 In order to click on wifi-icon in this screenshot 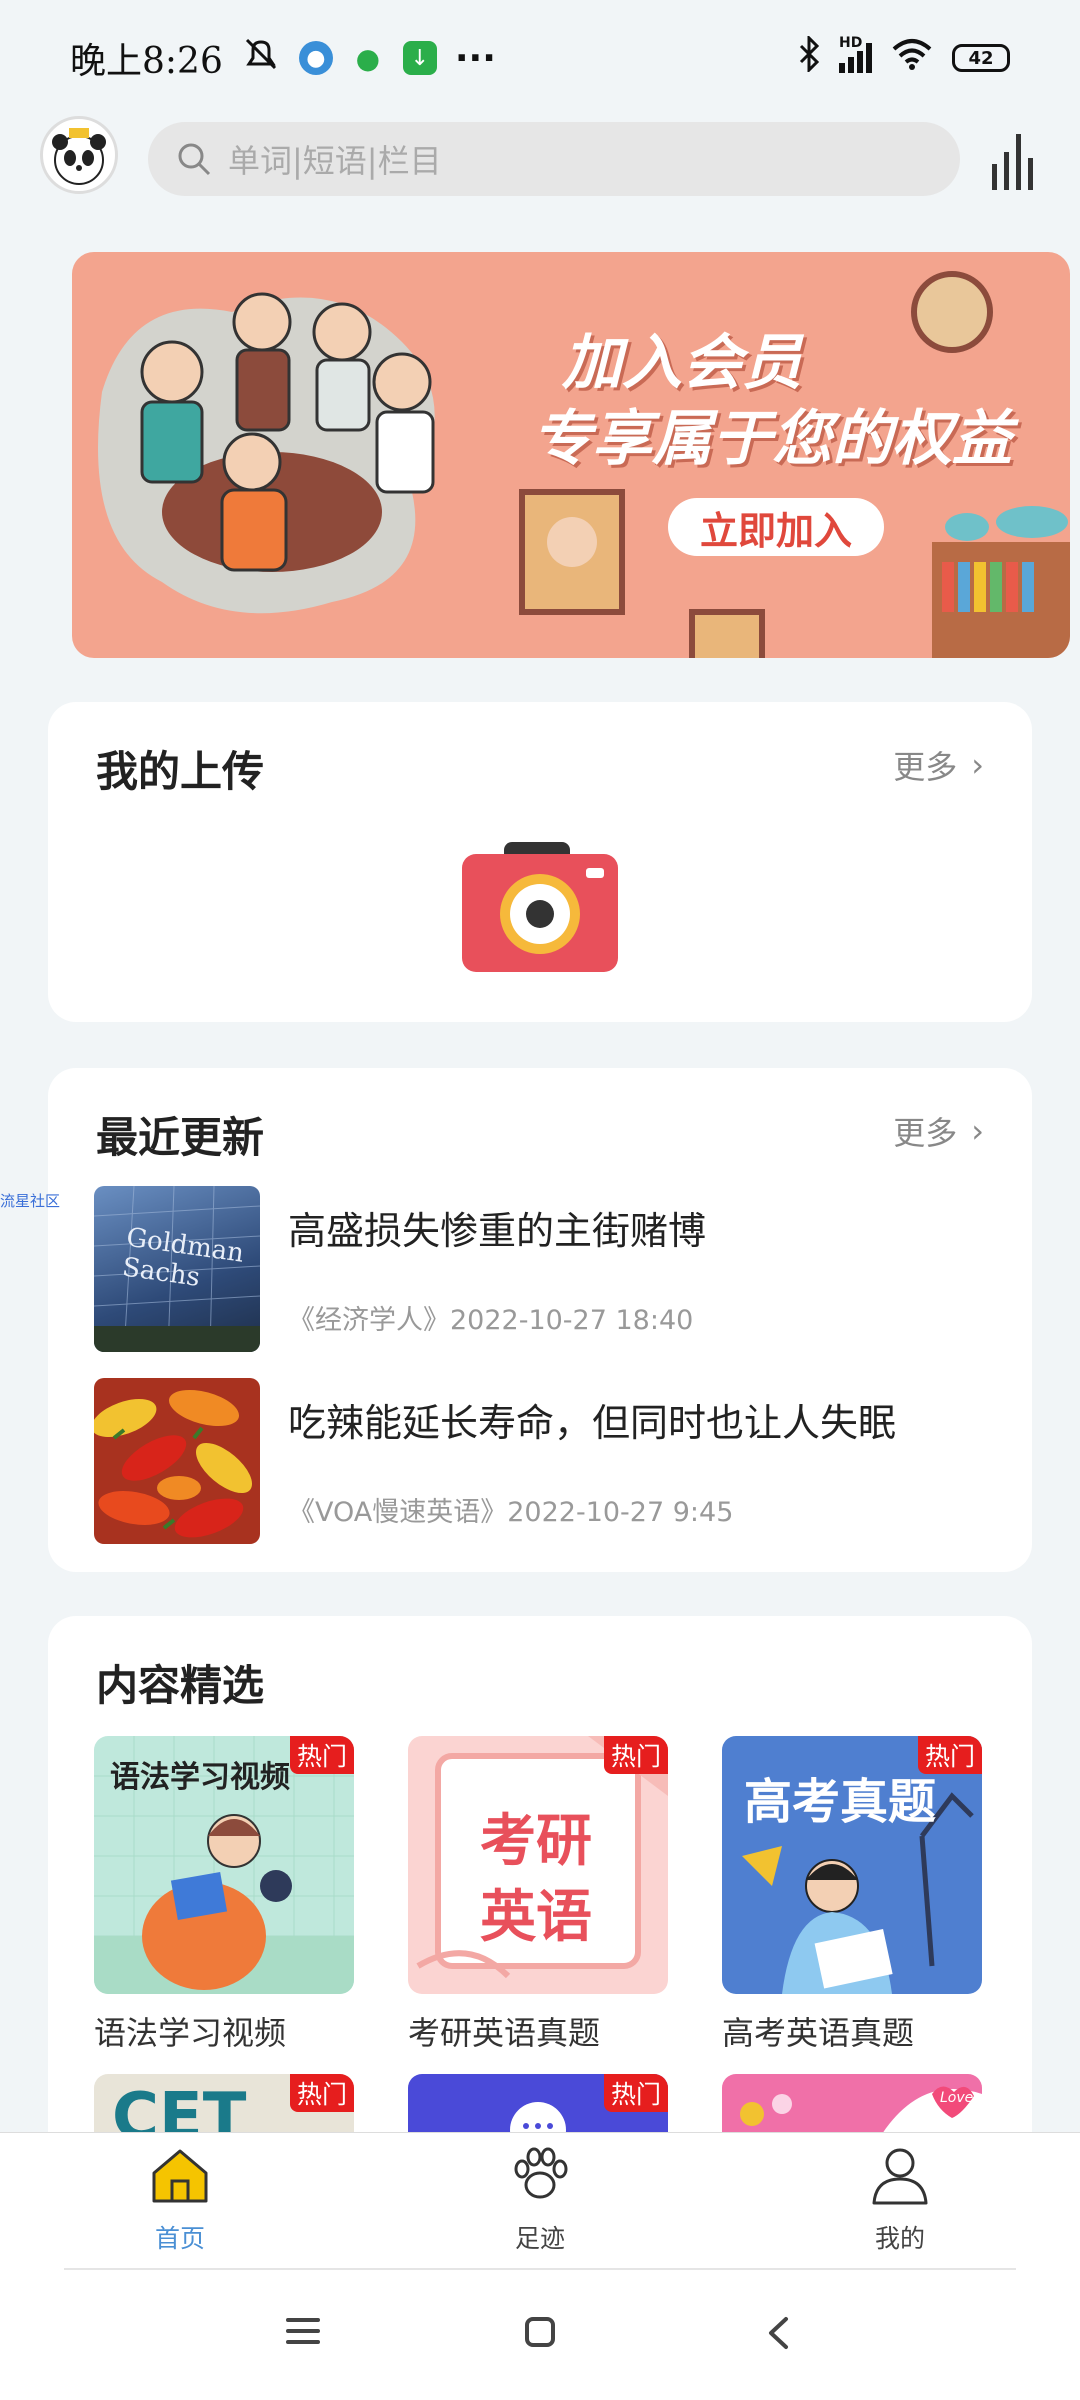, I will do `click(912, 58)`.